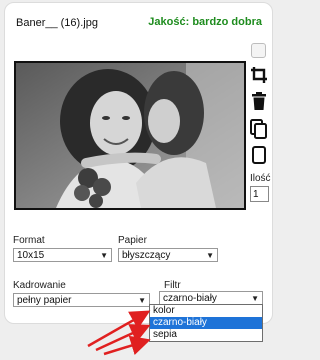  I want to click on paper-select: błyszczący ▼, so click(168, 255).